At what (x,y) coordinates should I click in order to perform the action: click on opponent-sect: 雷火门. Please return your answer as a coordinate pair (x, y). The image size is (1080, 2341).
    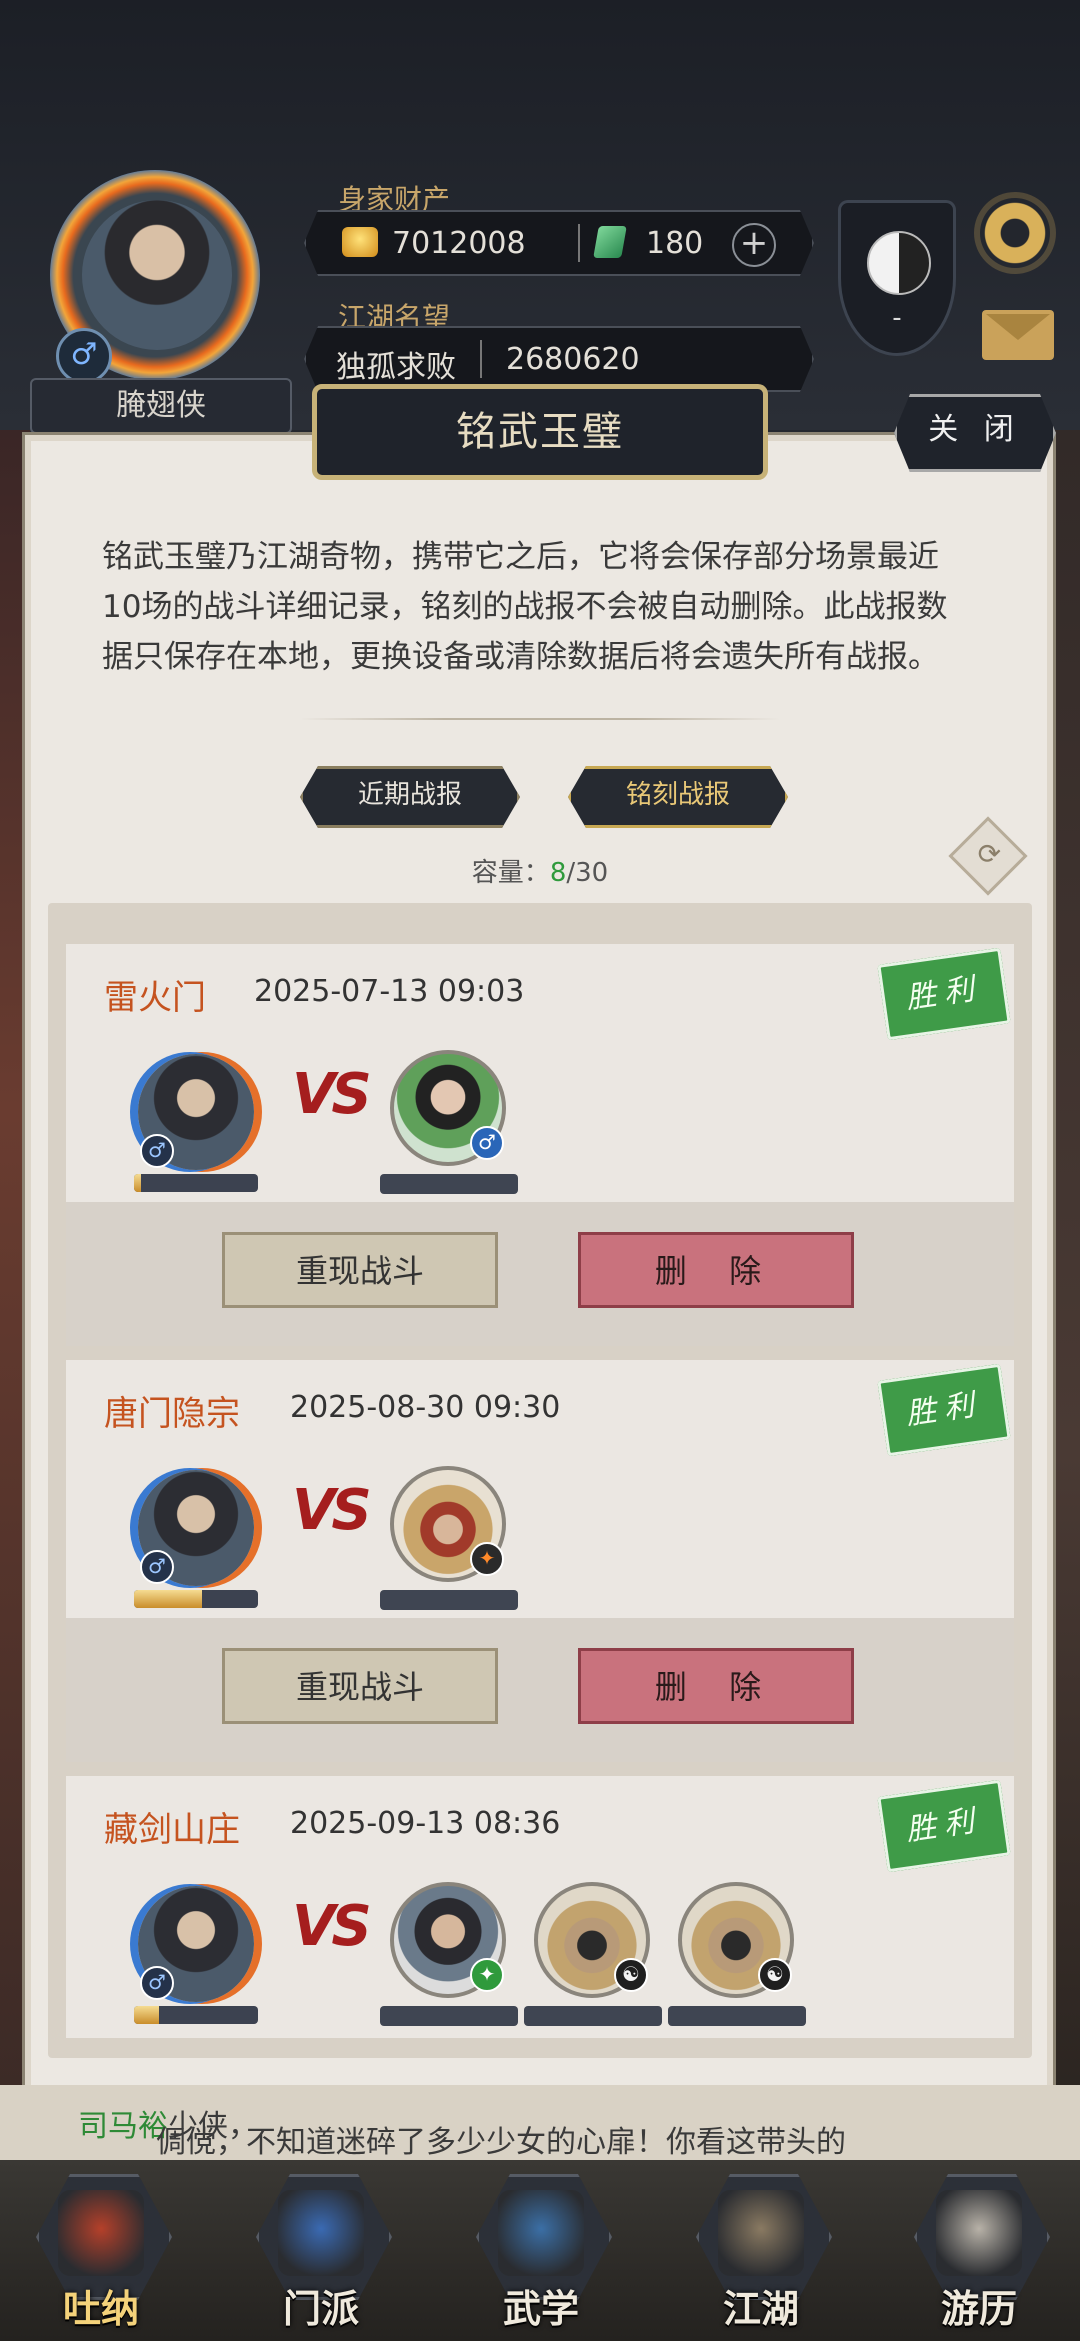
    Looking at the image, I should click on (155, 998).